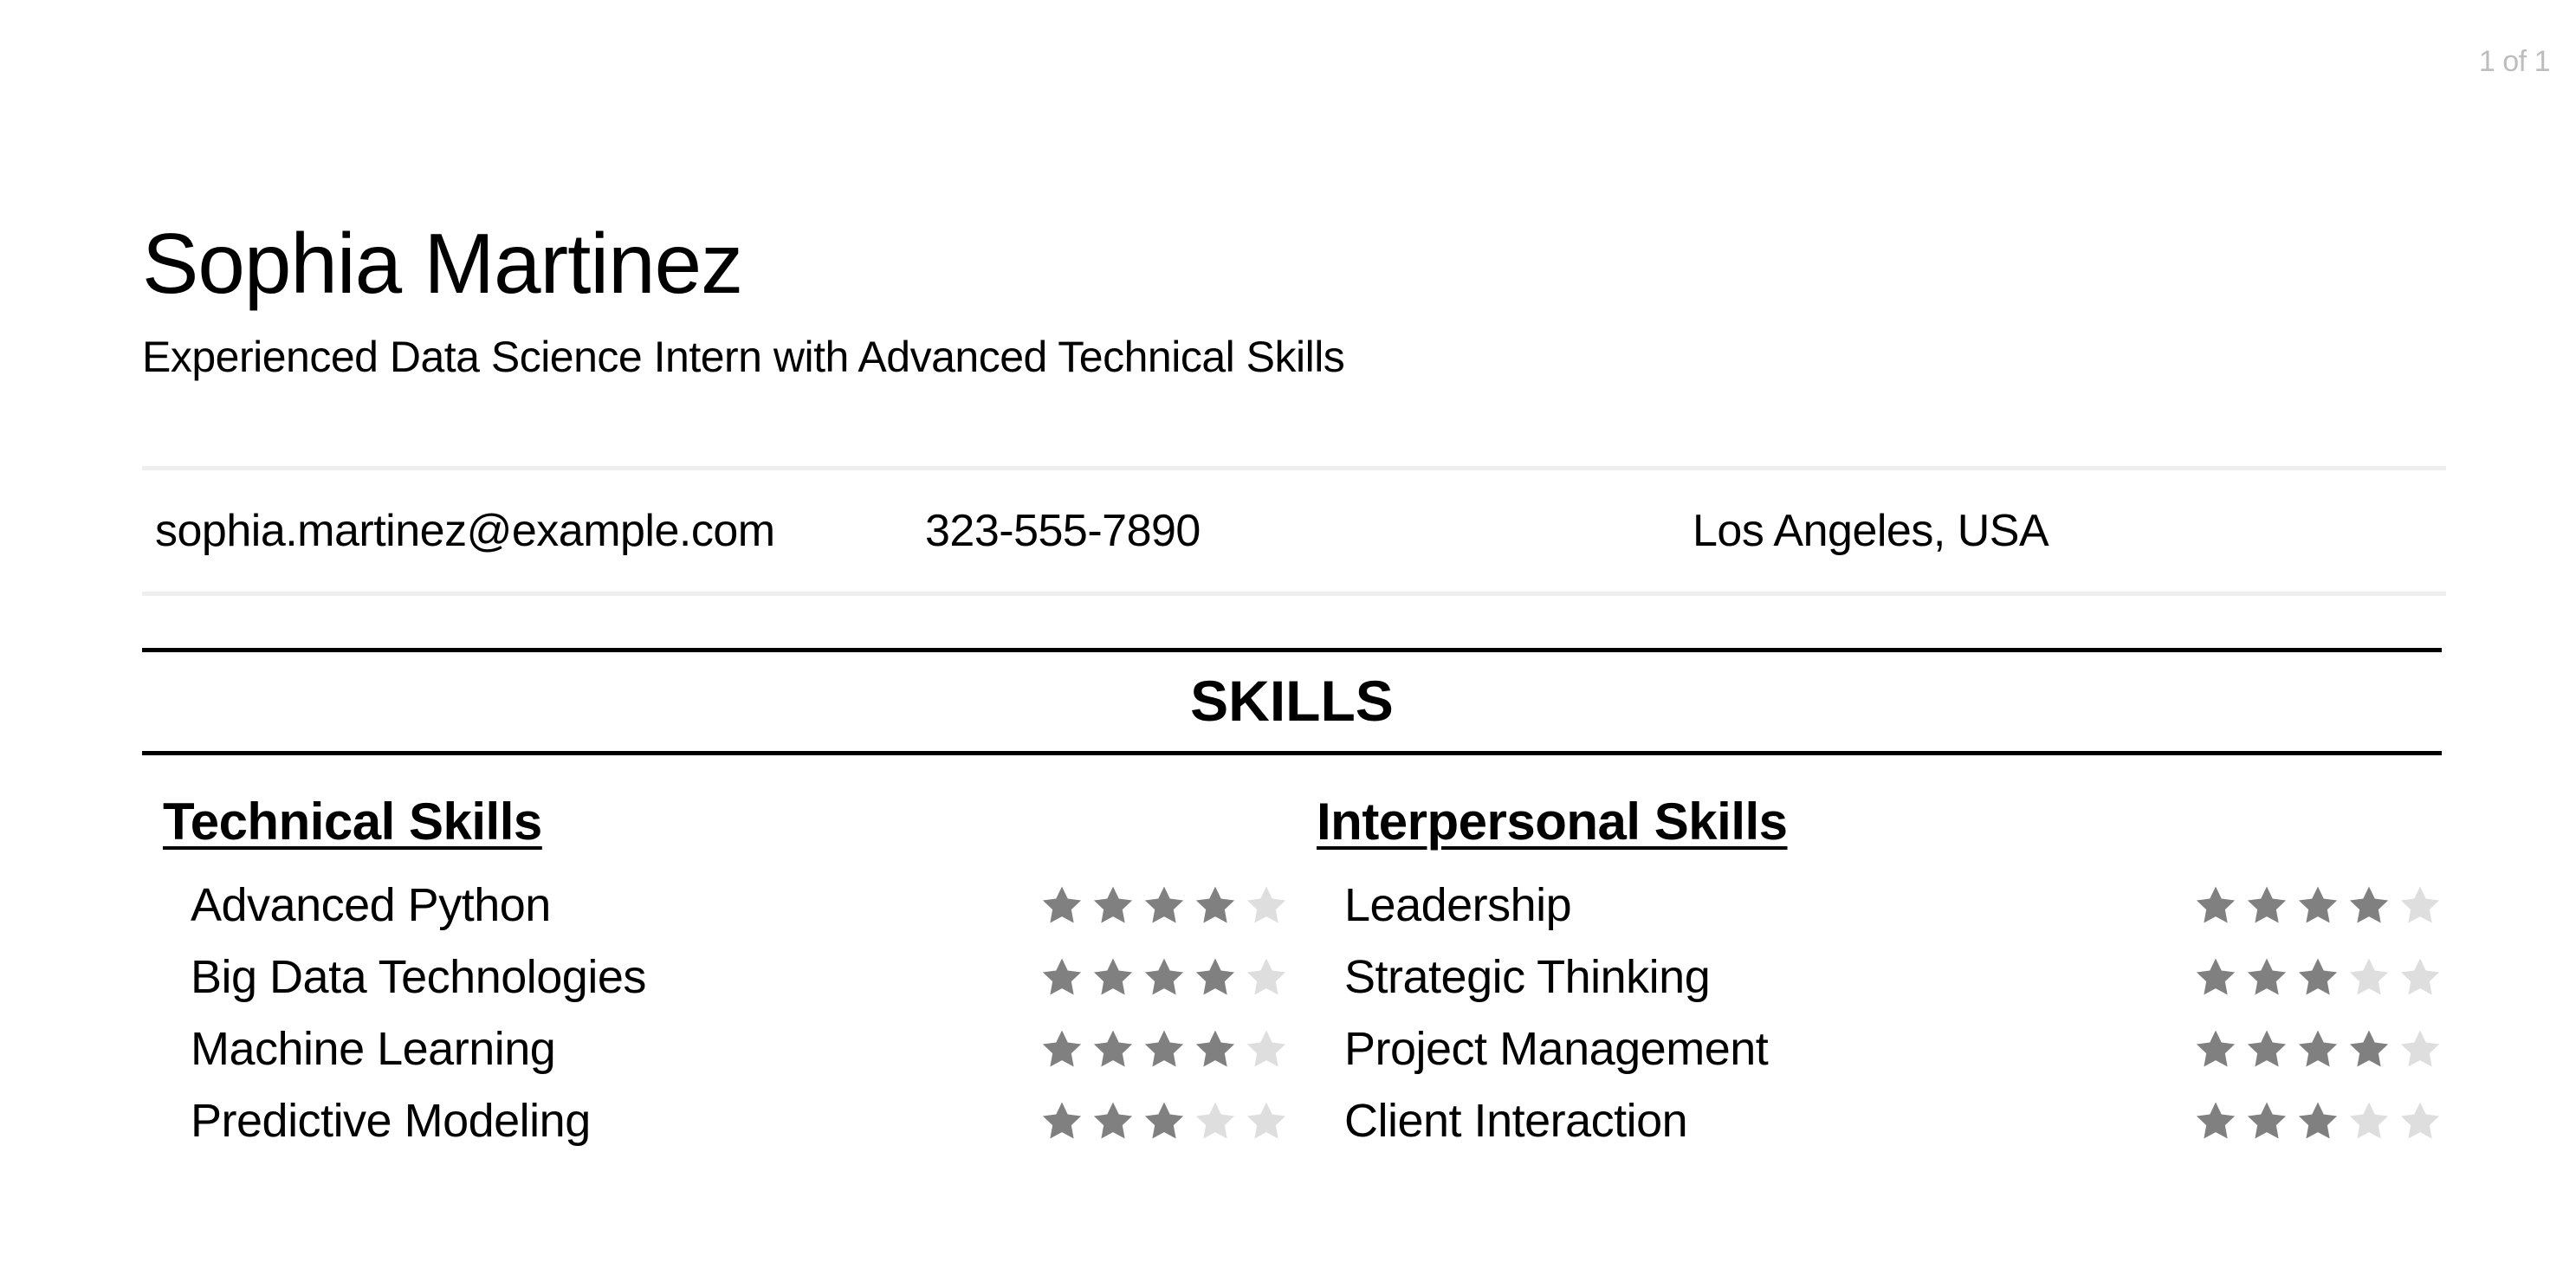 This screenshot has width=2576, height=1288. I want to click on skill-row: Predictive Modeling, so click(726, 1121).